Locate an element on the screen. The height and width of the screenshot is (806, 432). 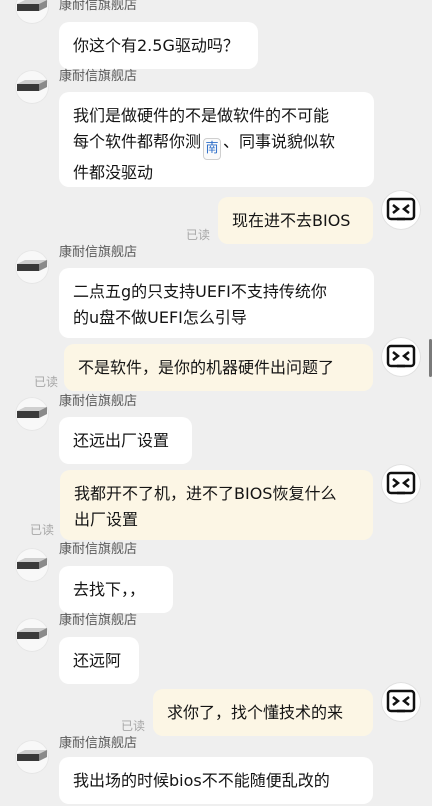
message-bubble-incoming: 去找下，， is located at coordinates (116, 589).